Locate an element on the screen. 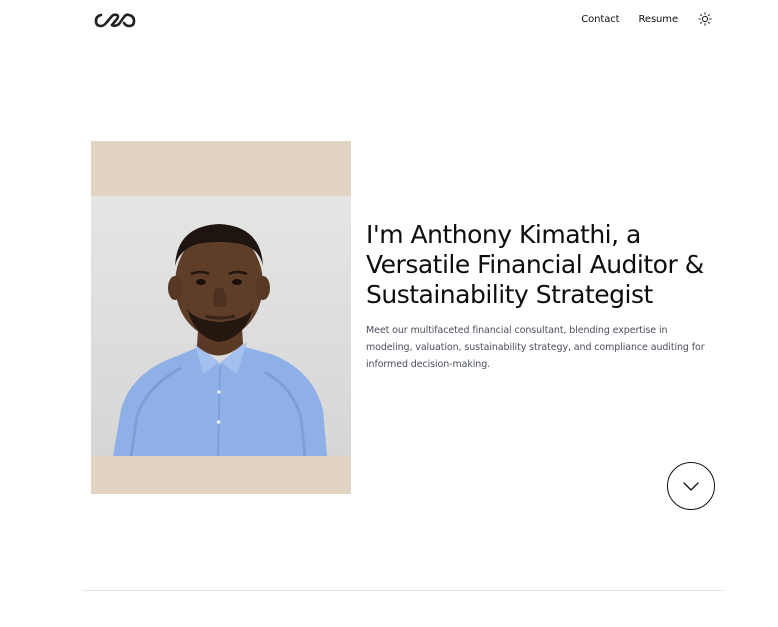 The image size is (778, 627). chevron-down-icon is located at coordinates (691, 486).